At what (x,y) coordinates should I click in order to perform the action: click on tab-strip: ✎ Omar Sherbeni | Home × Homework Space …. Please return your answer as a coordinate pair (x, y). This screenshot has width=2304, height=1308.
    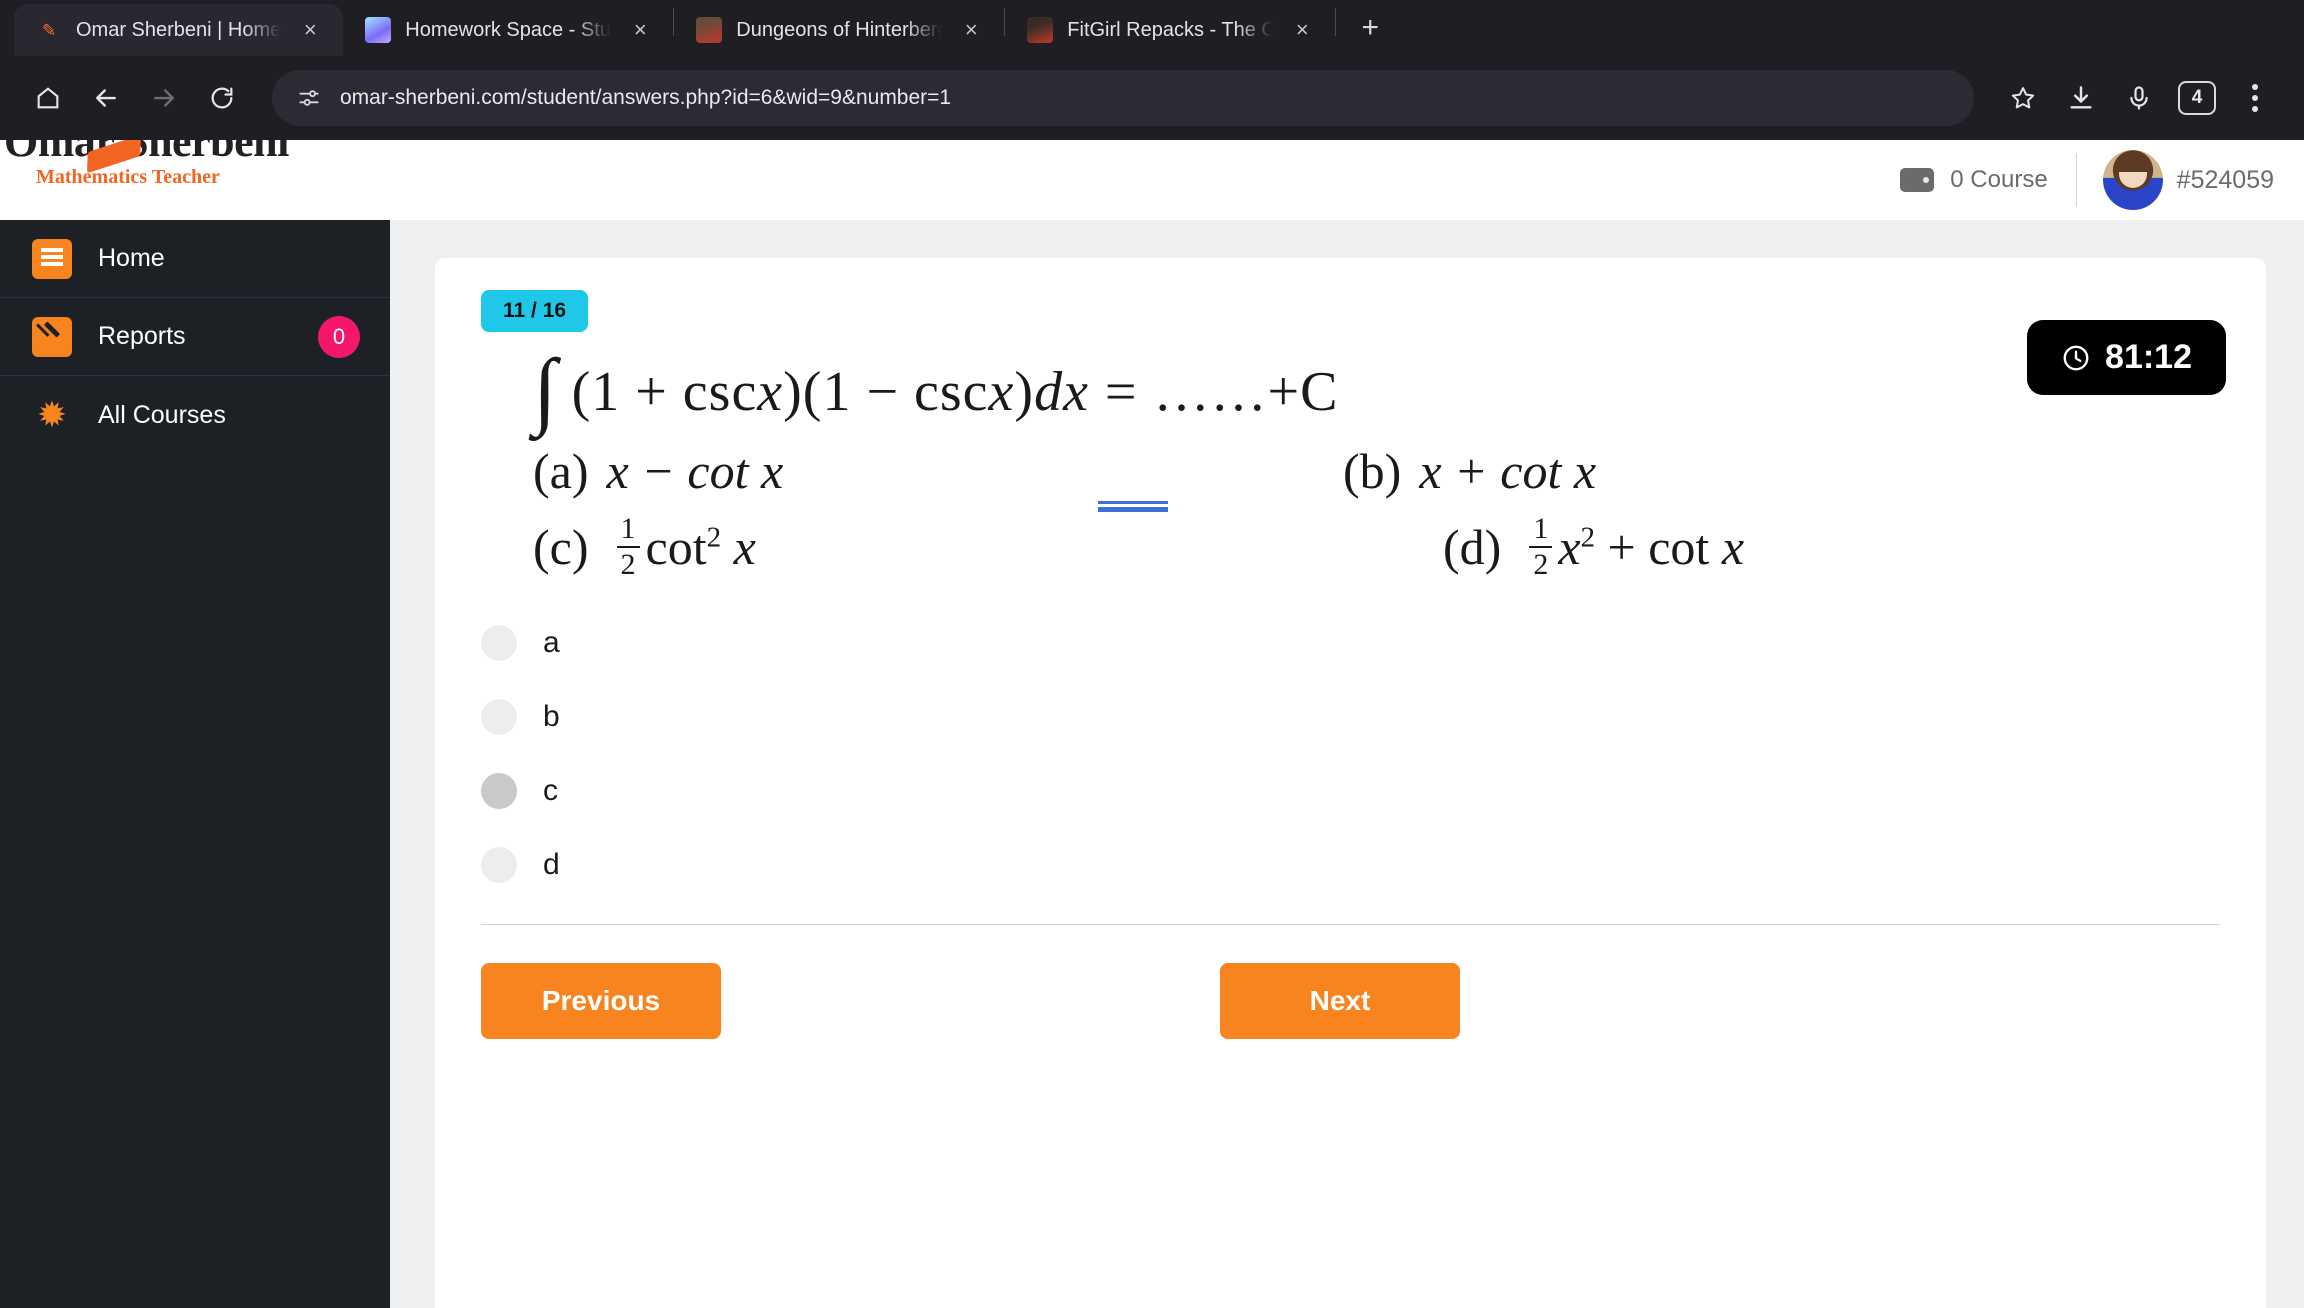
    Looking at the image, I should click on (1152, 28).